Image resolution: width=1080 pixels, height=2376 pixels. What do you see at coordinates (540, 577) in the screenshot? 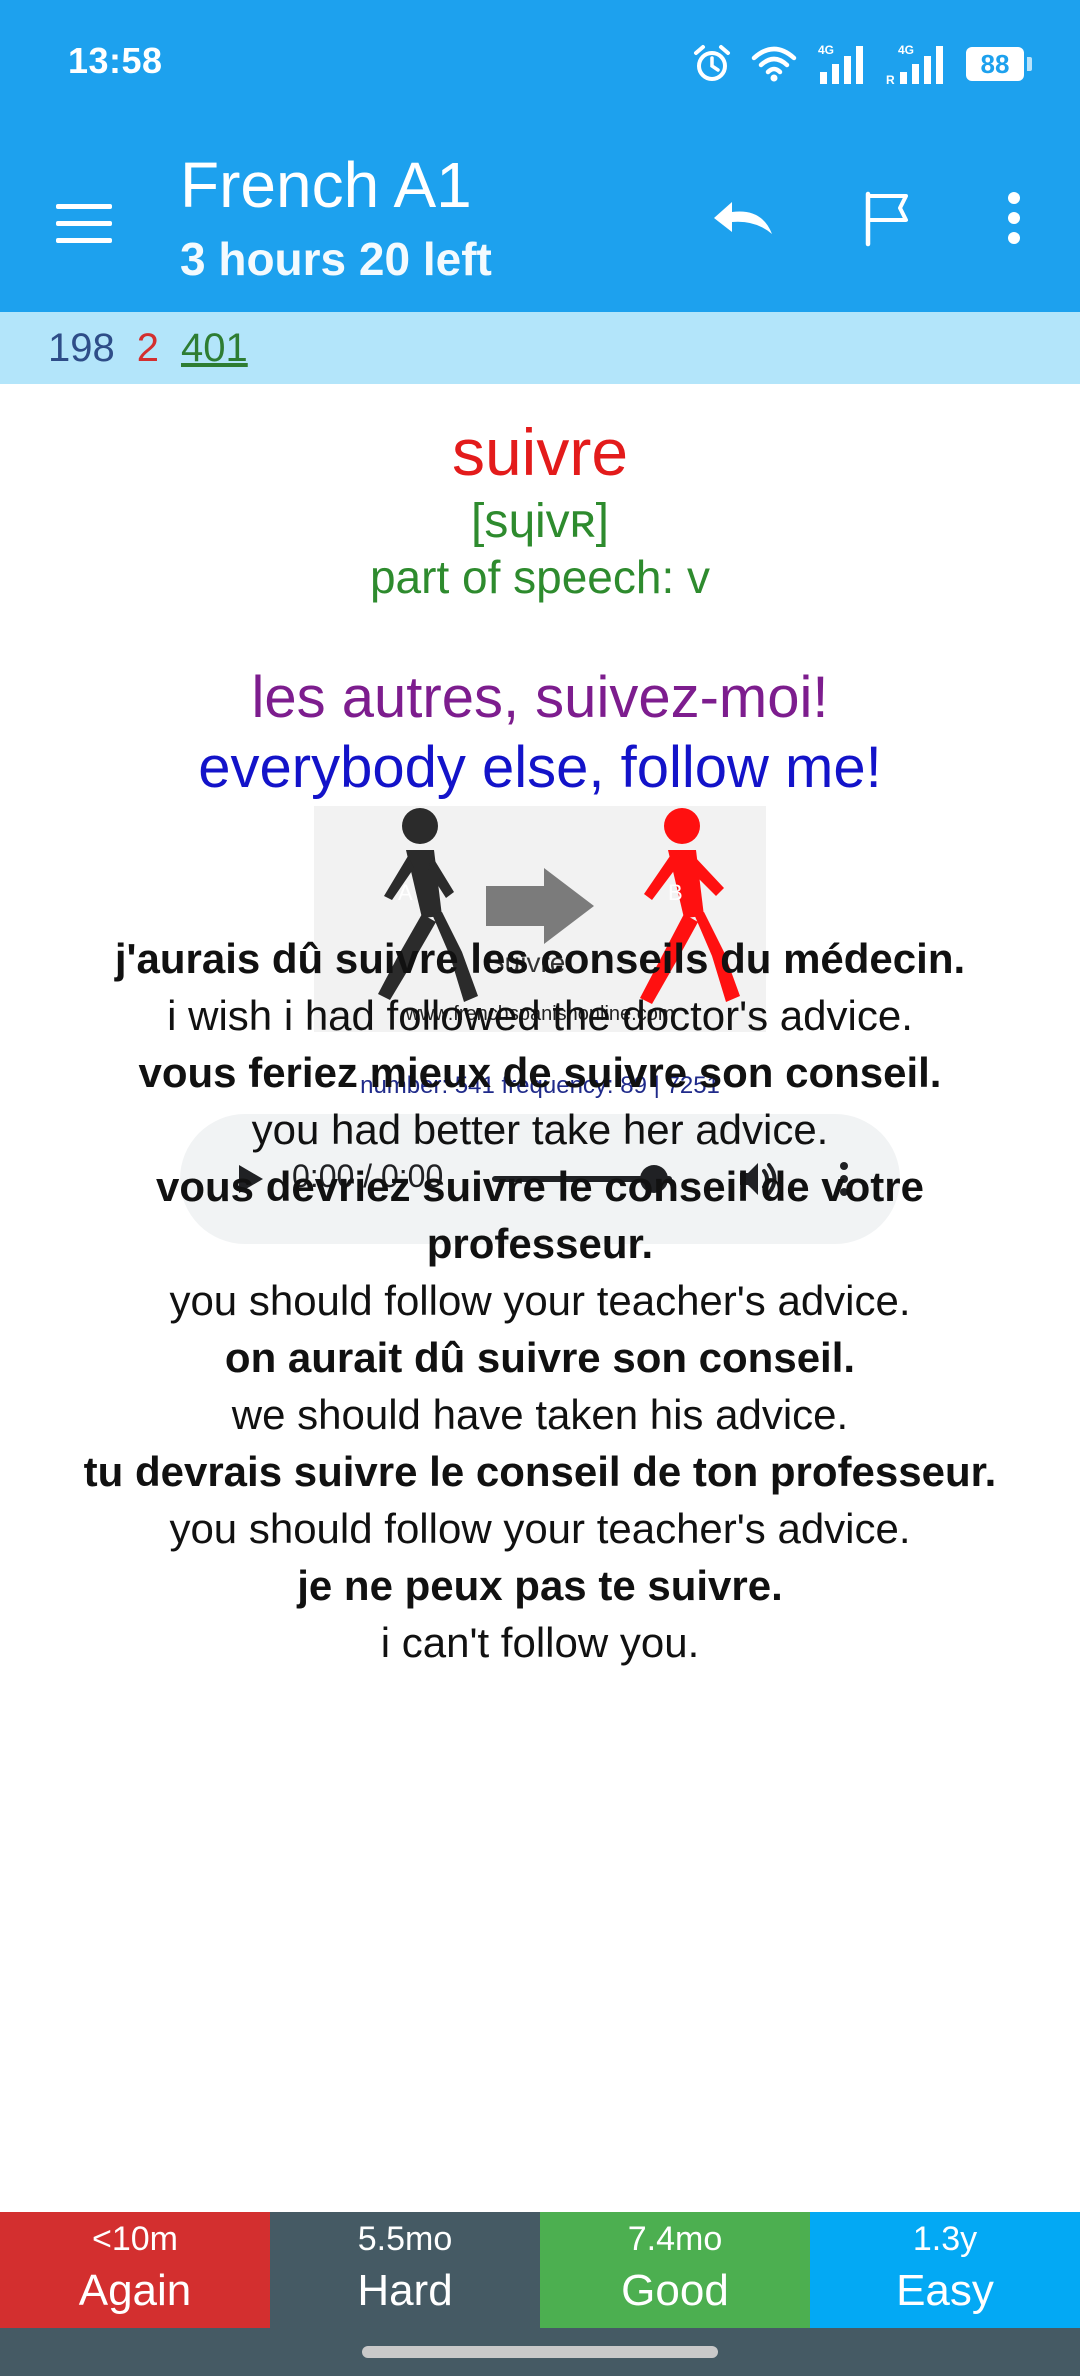
I see `part-of-speech: part of speech: v` at bounding box center [540, 577].